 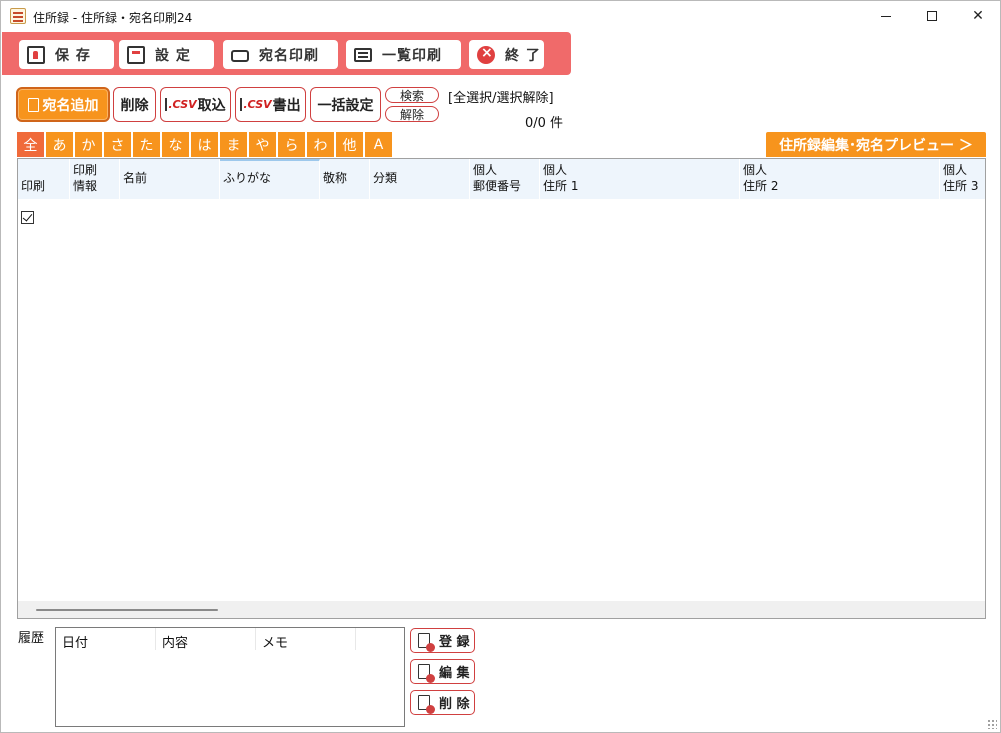 What do you see at coordinates (992, 724) in the screenshot?
I see `resize-grip-icon` at bounding box center [992, 724].